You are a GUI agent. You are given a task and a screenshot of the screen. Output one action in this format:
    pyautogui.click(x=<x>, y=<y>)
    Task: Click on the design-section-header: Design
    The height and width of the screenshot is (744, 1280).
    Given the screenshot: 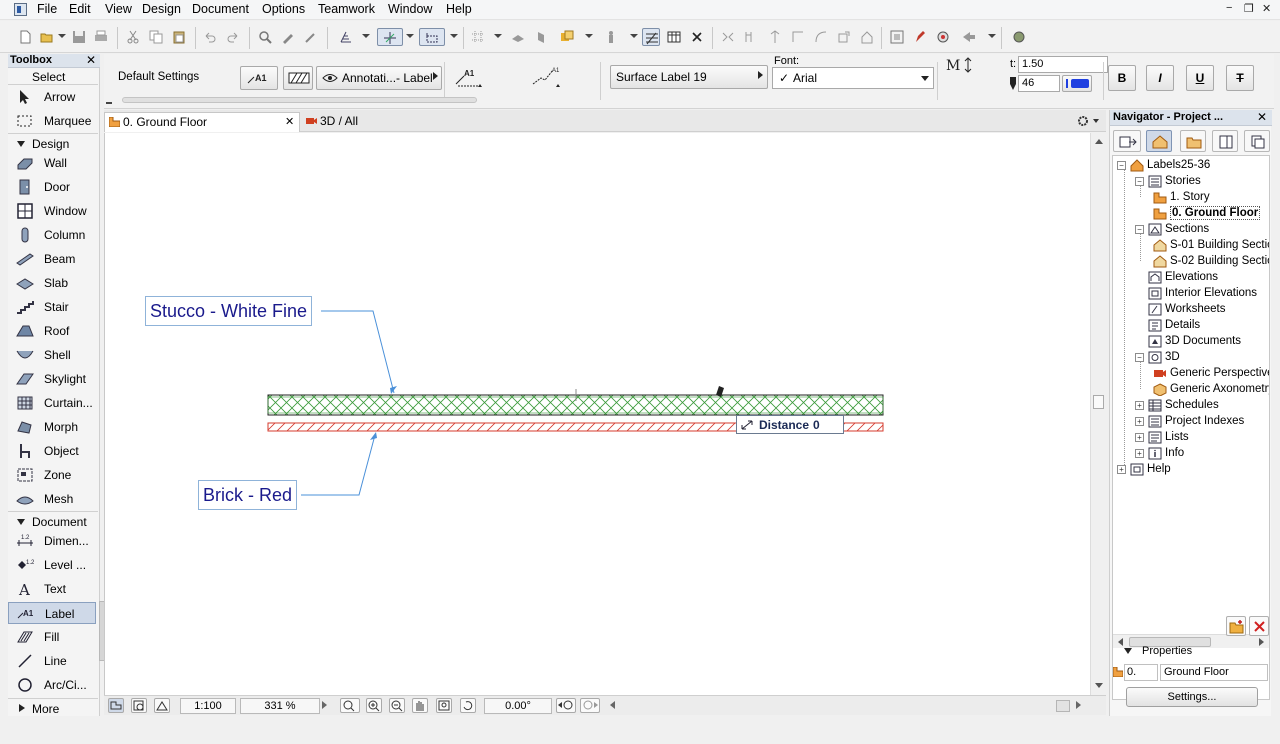 What is the action you would take?
    pyautogui.click(x=53, y=142)
    